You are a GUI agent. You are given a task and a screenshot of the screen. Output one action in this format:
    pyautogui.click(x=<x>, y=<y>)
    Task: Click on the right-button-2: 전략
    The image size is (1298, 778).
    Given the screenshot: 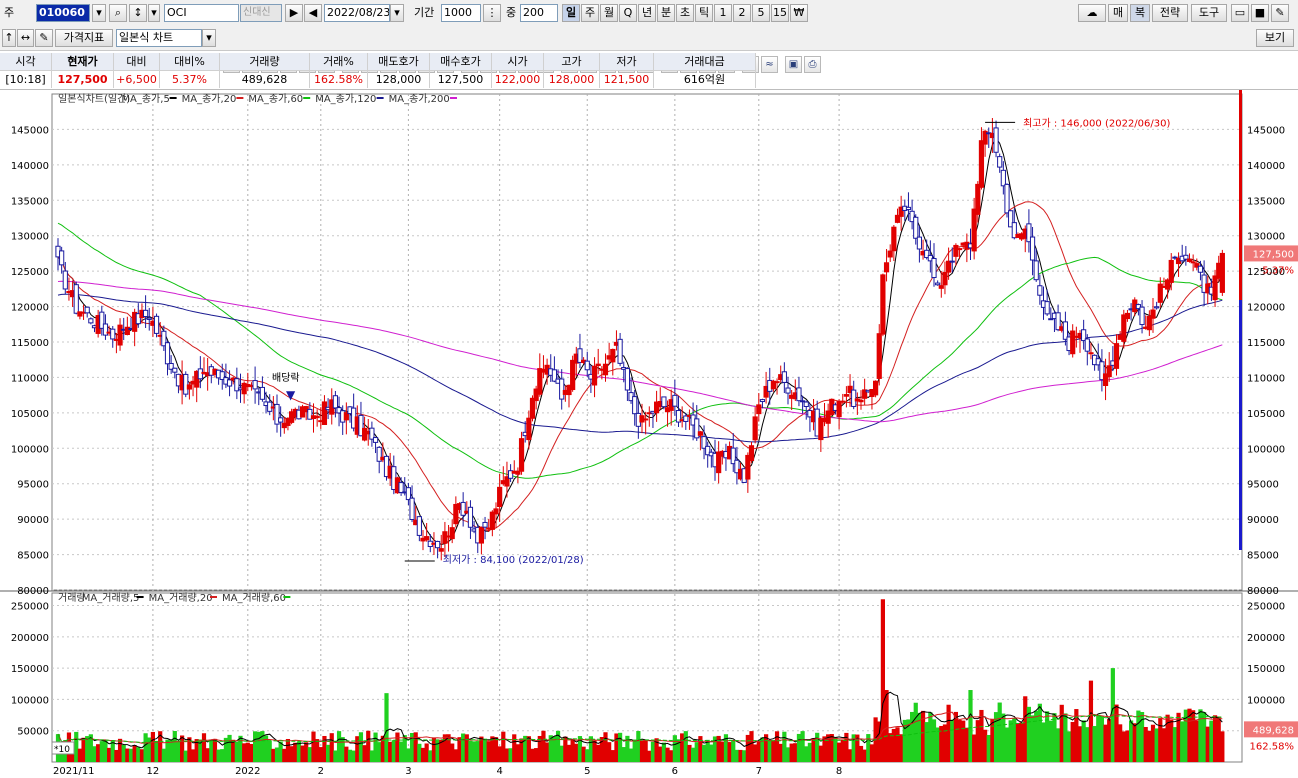 What is the action you would take?
    pyautogui.click(x=1170, y=13)
    